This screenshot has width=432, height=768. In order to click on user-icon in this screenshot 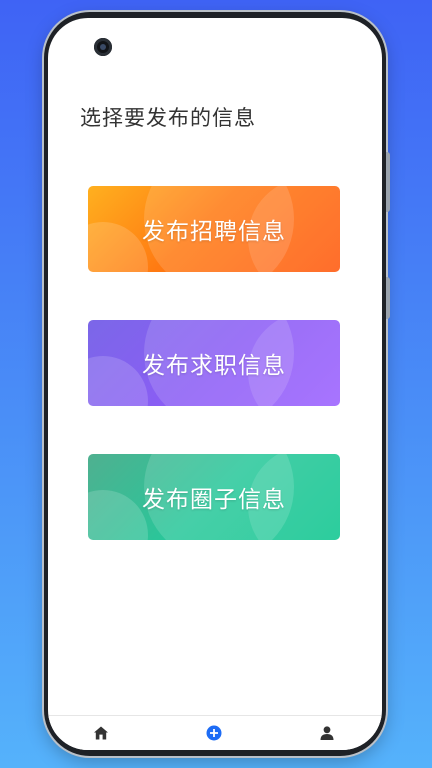, I will do `click(327, 733)`.